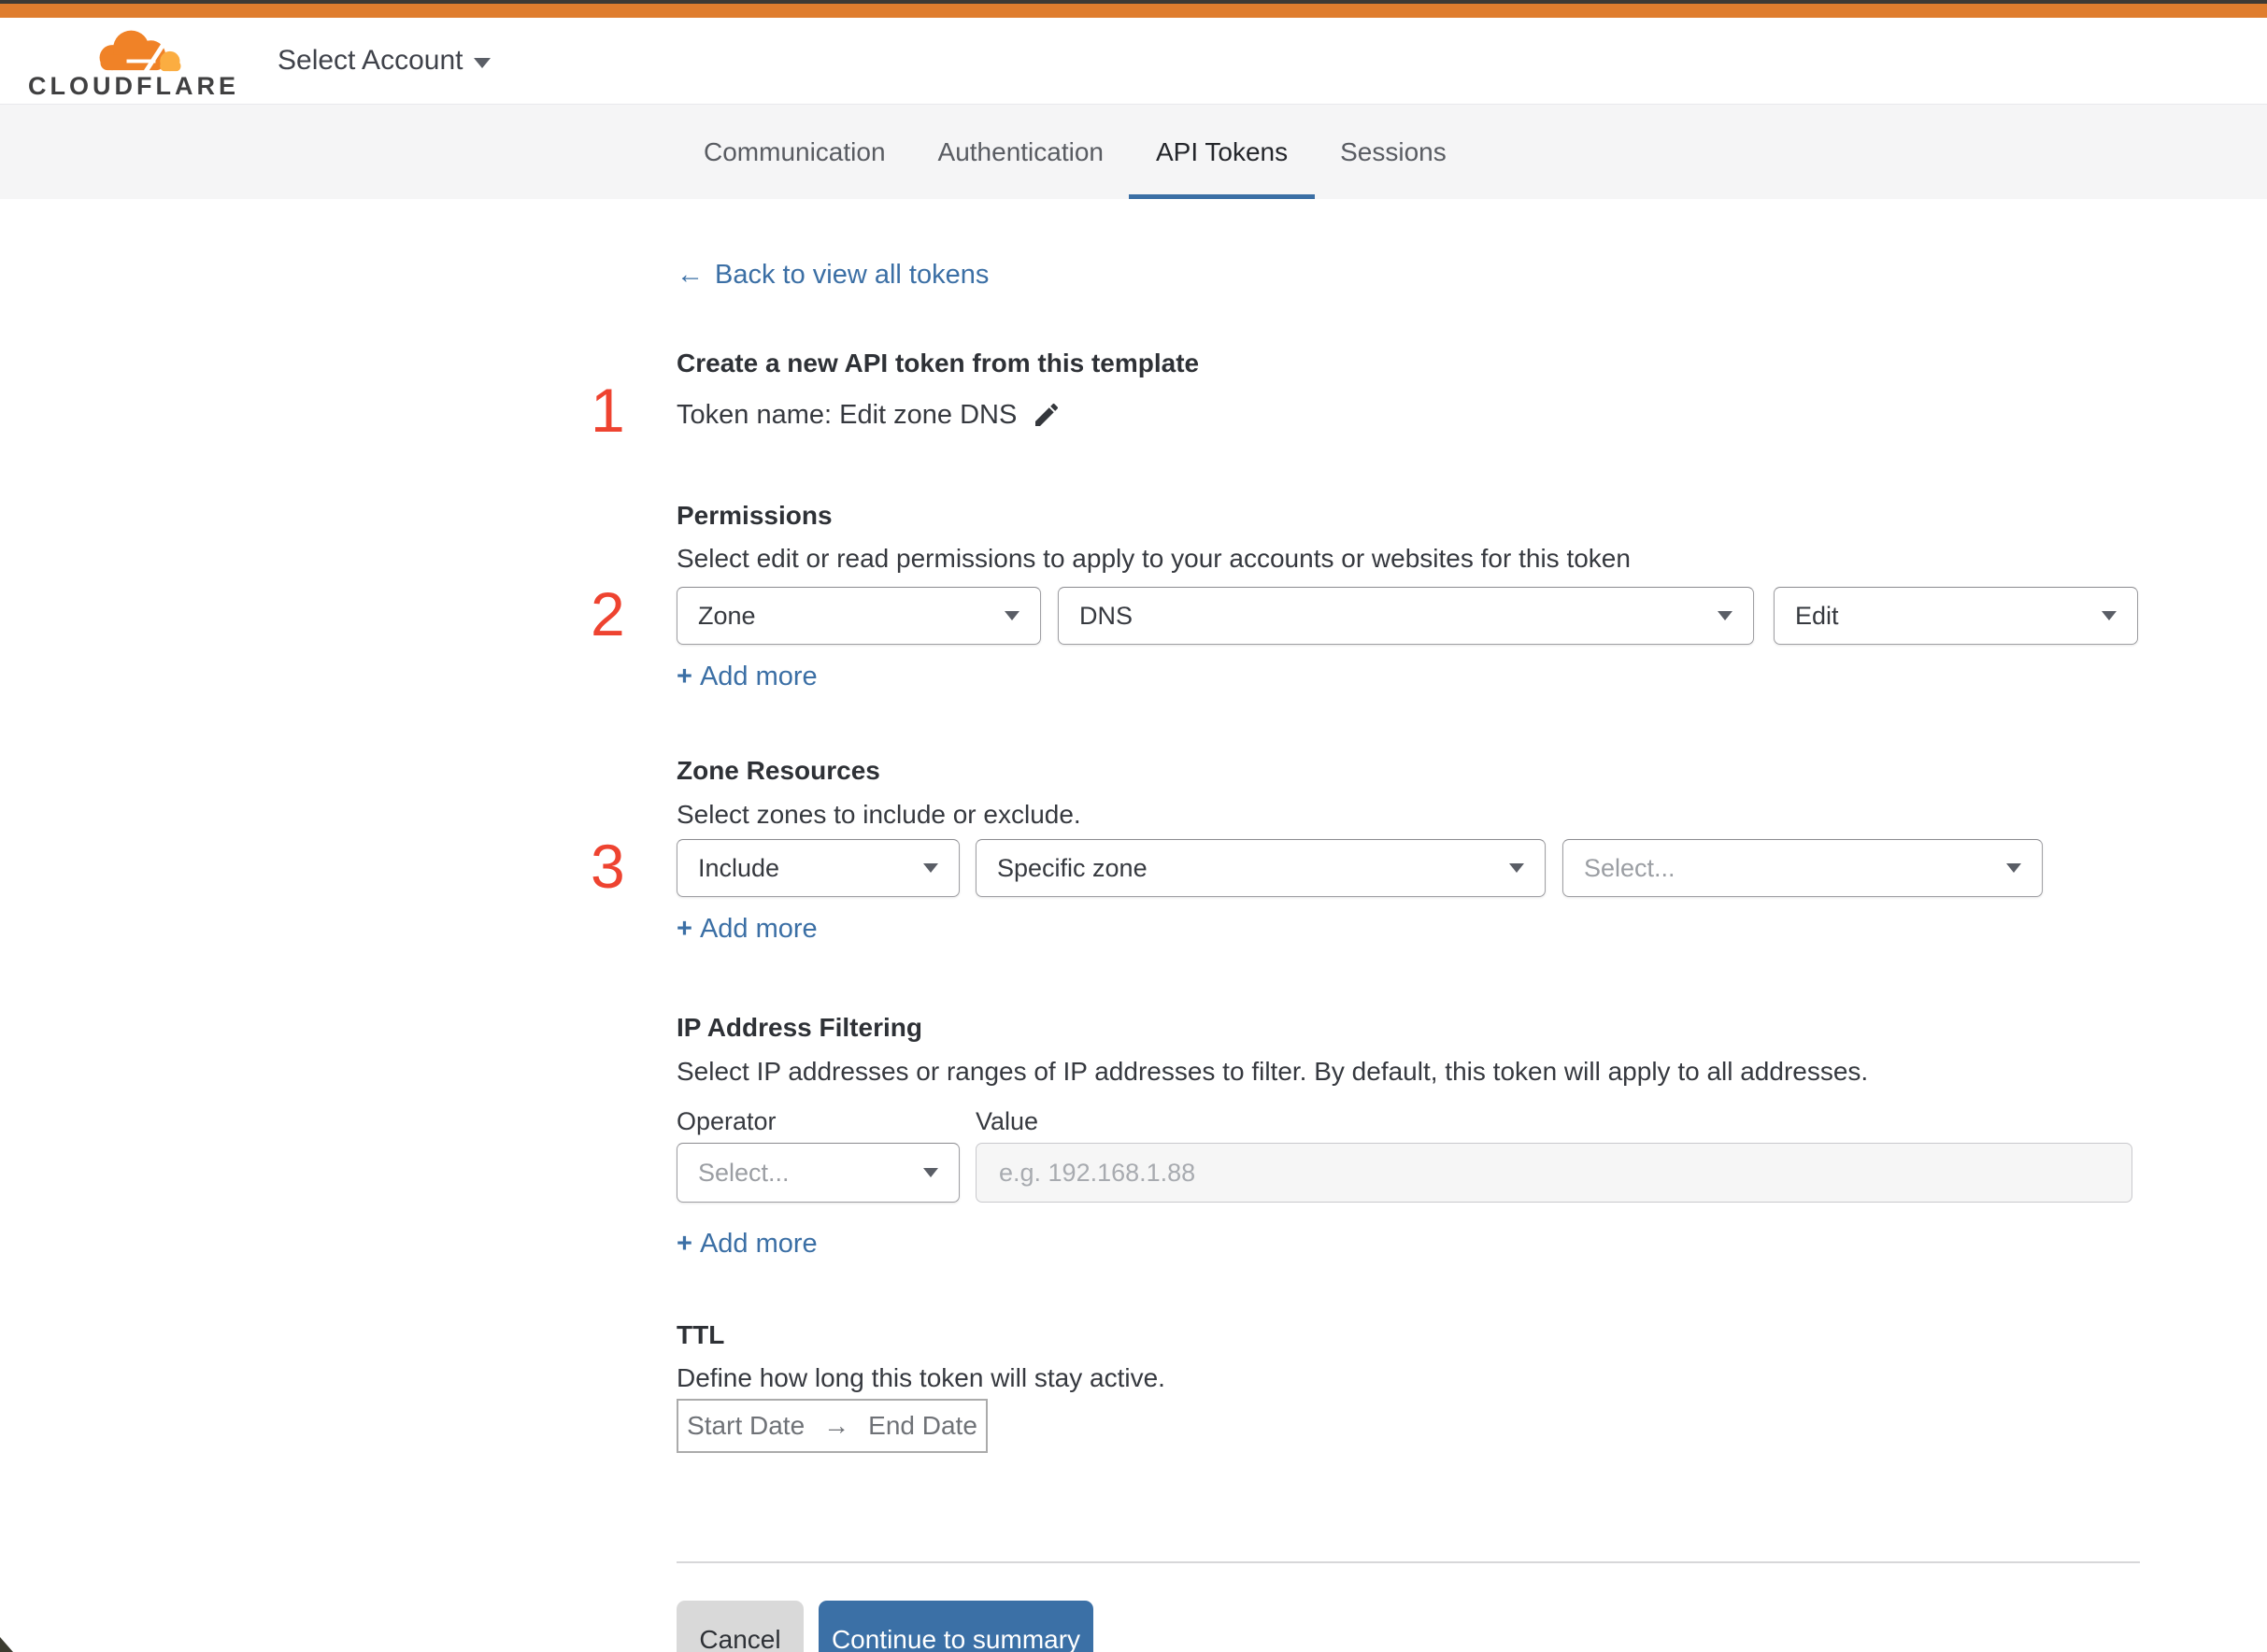 The image size is (2267, 1652). Describe the element at coordinates (1021, 152) in the screenshot. I see `tab-authentication: Authentication` at that location.